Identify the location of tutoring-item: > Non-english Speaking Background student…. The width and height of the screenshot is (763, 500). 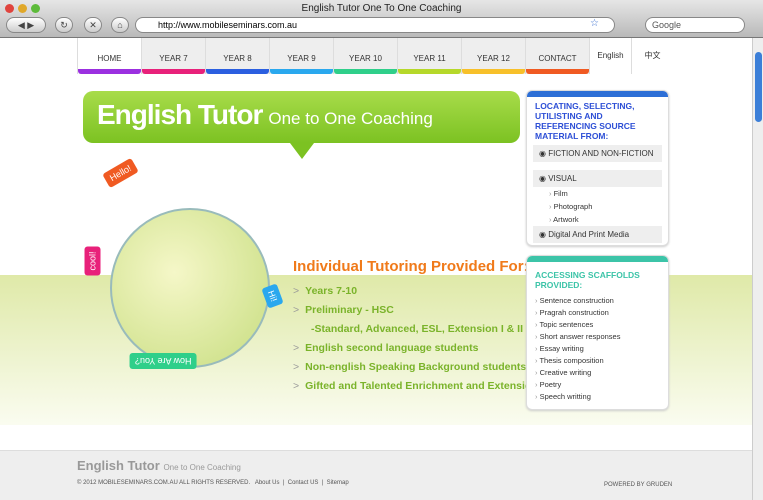
(410, 367).